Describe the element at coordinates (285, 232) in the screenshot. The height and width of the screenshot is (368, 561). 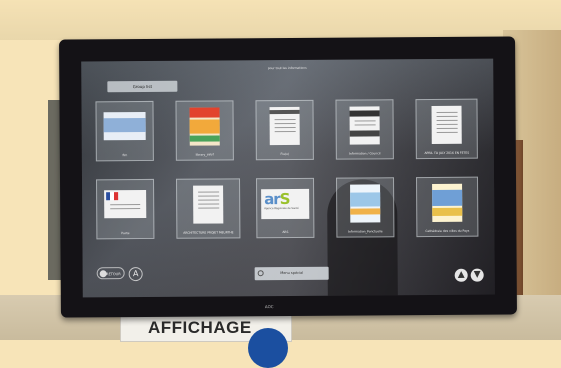
I see `tile-label: ARS` at that location.